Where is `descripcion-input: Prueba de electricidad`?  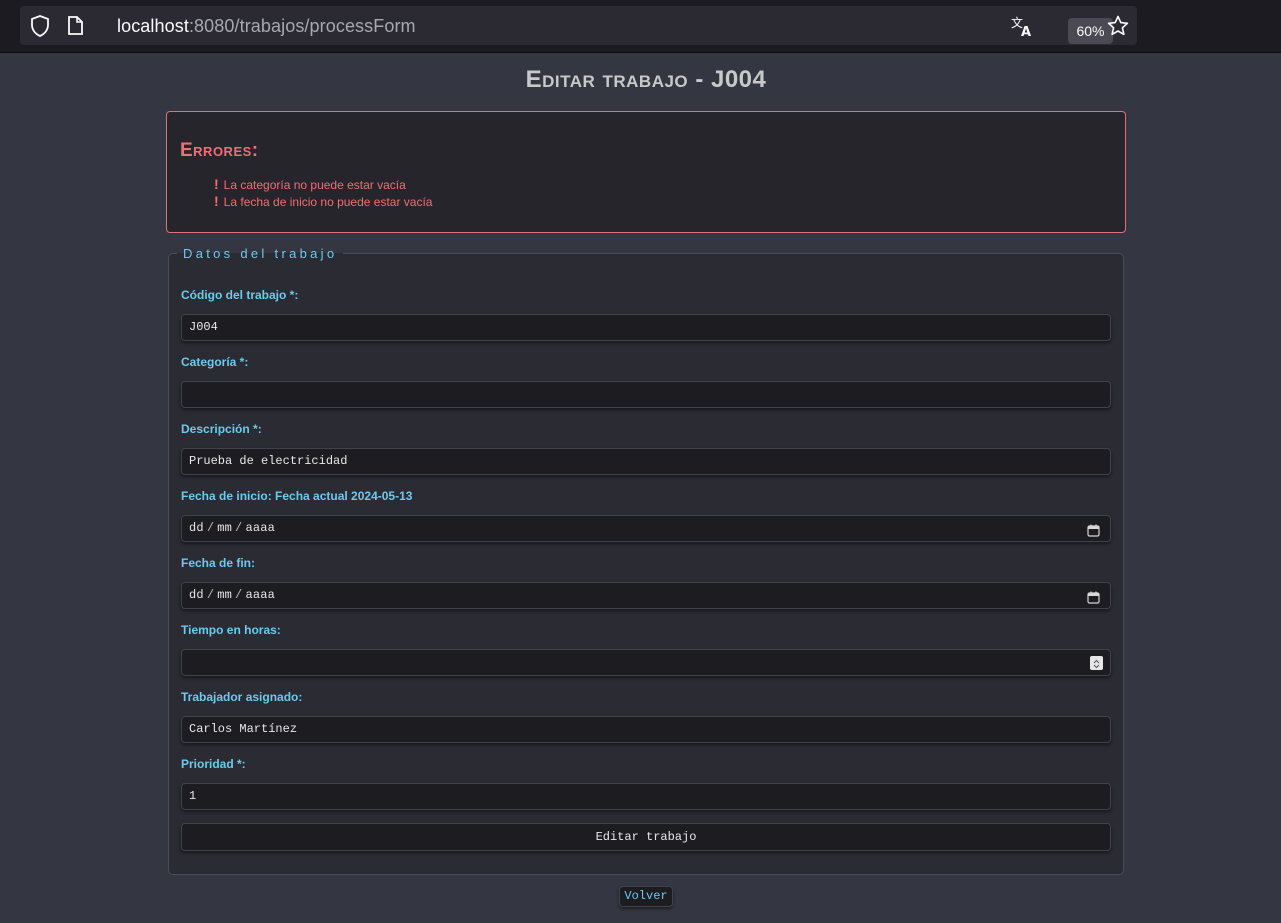 descripcion-input: Prueba de electricidad is located at coordinates (646, 461).